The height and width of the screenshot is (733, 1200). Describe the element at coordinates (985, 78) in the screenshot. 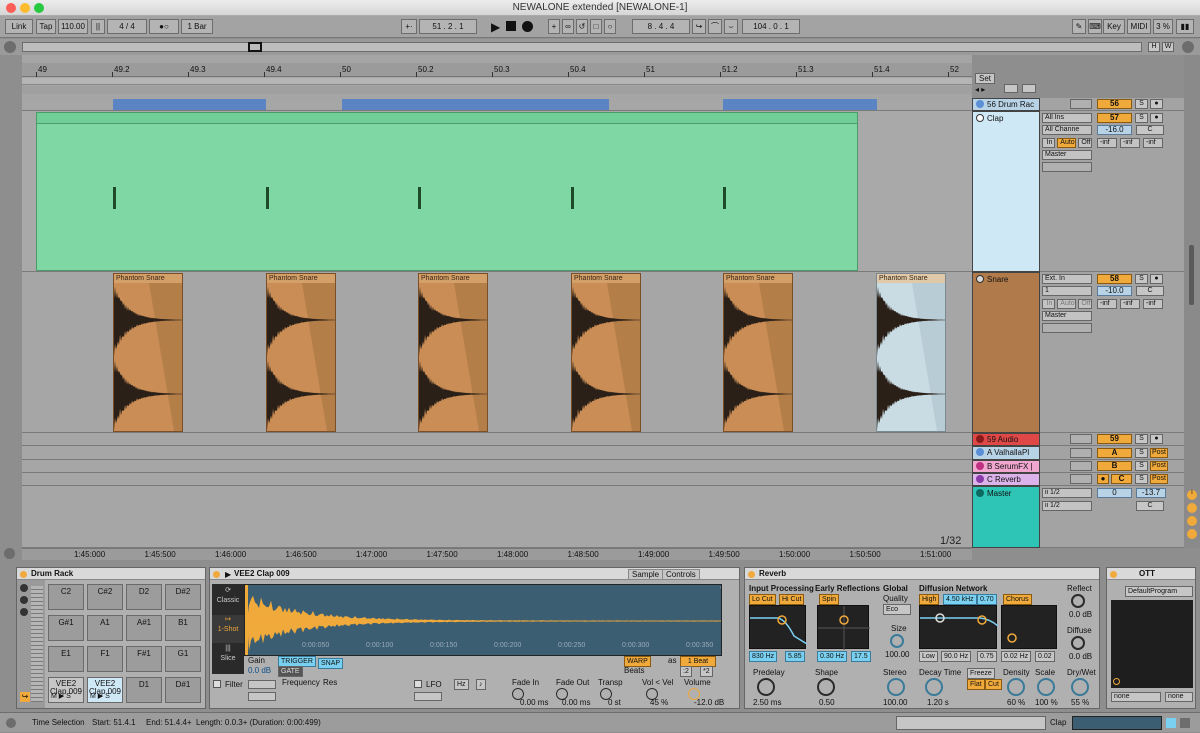

I see `locator-set-button: Set` at that location.